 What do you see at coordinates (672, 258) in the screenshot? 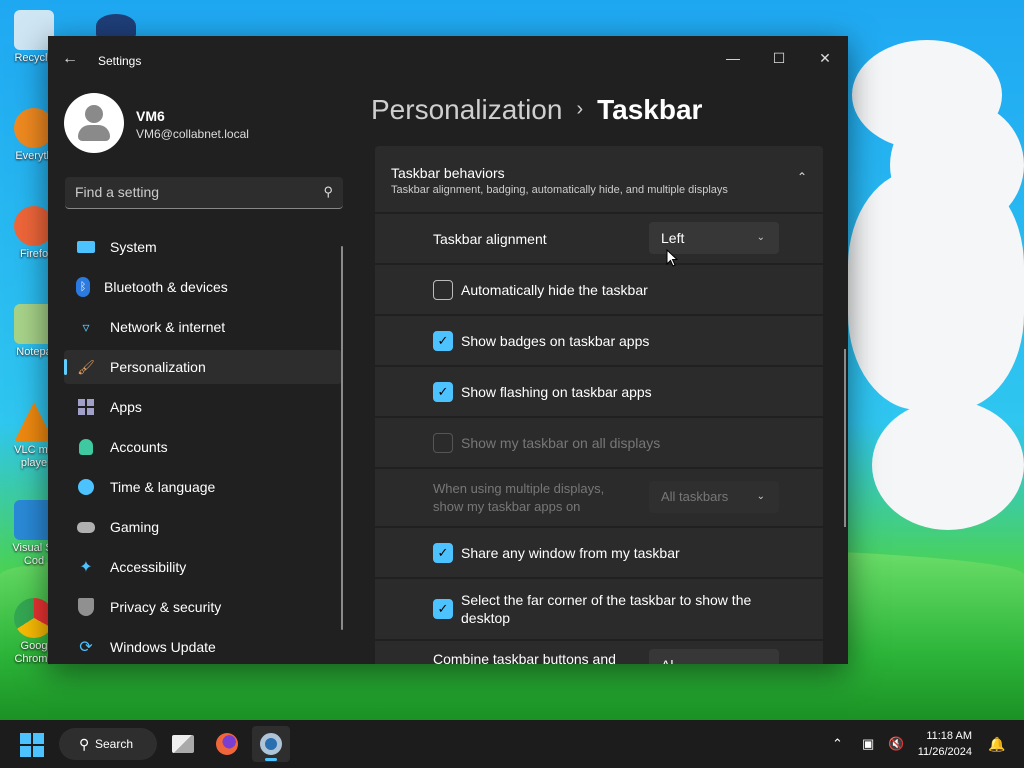
I see `mouse-cursor` at bounding box center [672, 258].